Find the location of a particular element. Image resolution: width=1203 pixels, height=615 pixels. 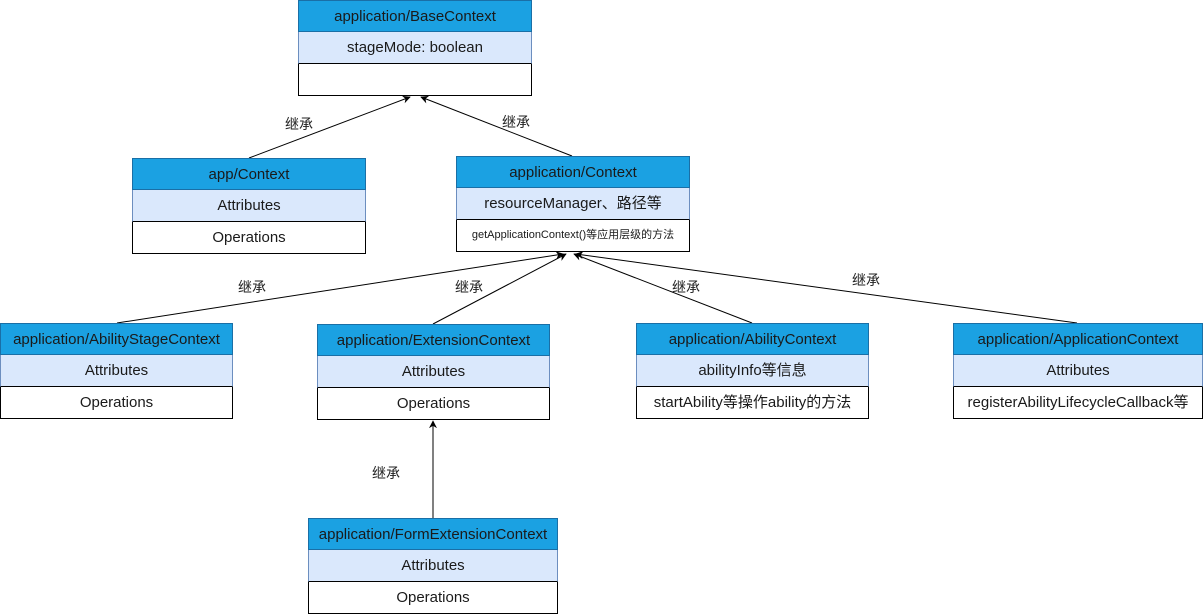

class-name: application/FormExtensionContext is located at coordinates (433, 534).